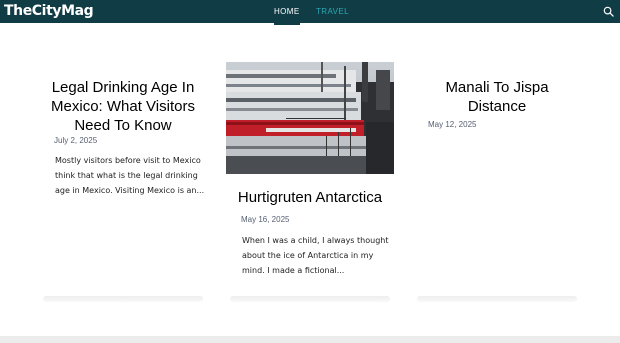  I want to click on post-date: May 16, 2025, so click(265, 219).